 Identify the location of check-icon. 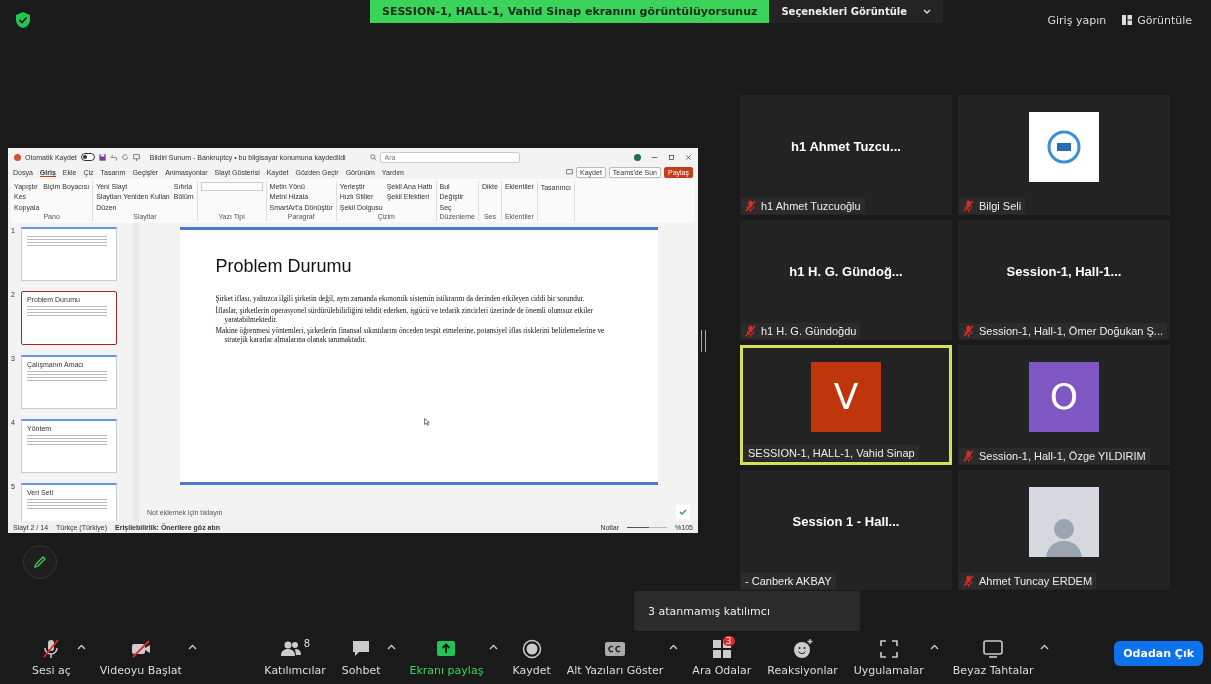
(683, 512).